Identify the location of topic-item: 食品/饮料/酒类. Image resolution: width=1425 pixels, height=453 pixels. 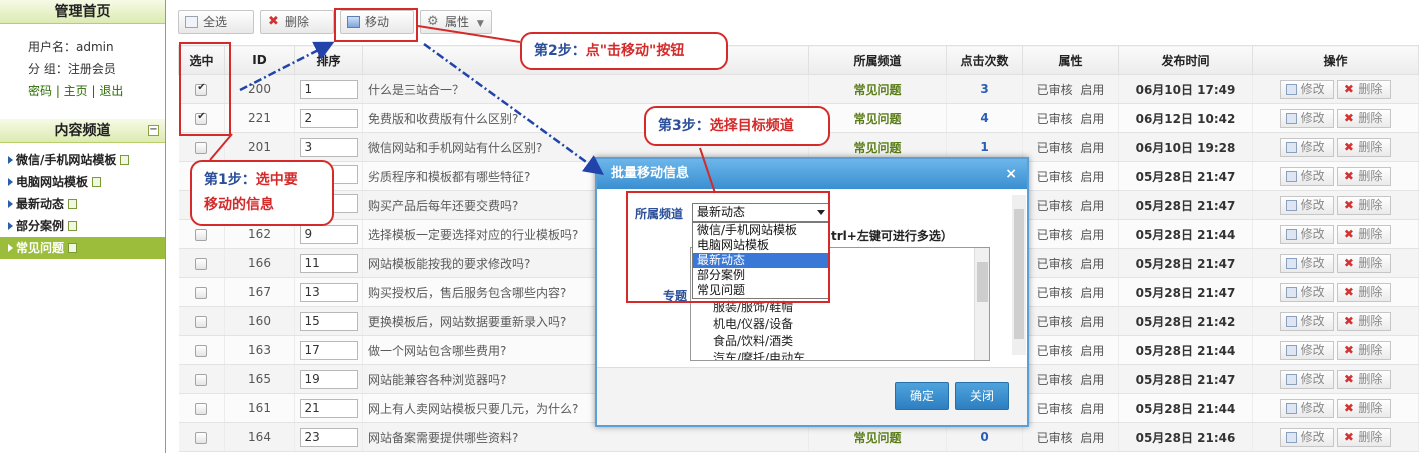
(840, 341).